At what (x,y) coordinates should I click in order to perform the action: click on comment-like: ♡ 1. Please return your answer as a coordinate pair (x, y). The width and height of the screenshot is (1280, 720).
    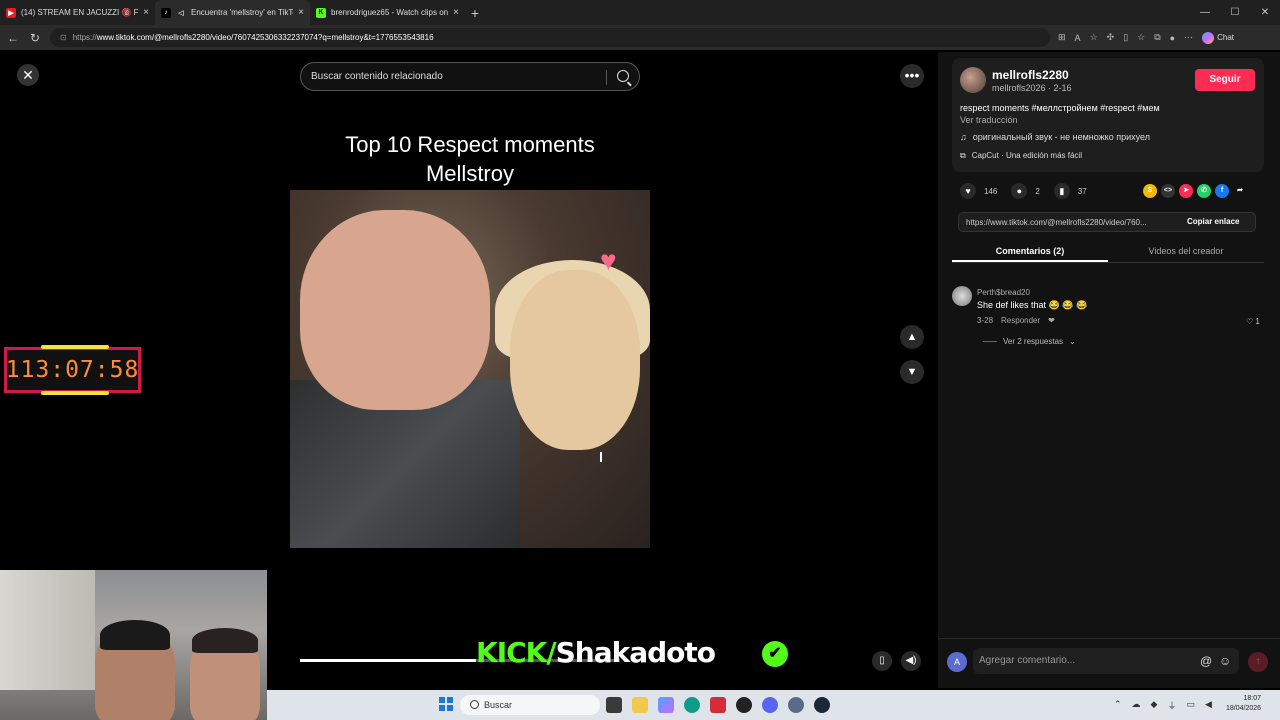
    Looking at the image, I should click on (1253, 321).